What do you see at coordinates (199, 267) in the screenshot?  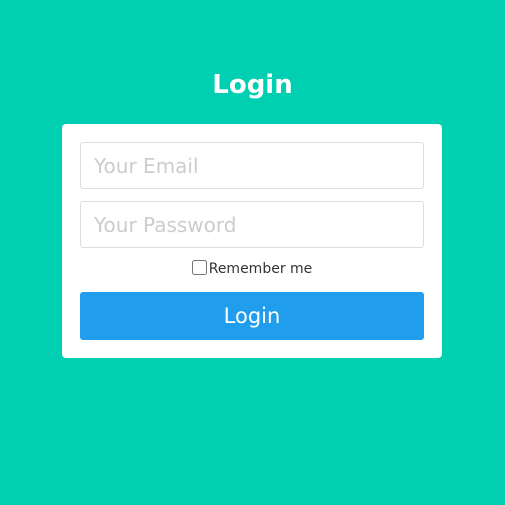 I see `remember-me-checkbox` at bounding box center [199, 267].